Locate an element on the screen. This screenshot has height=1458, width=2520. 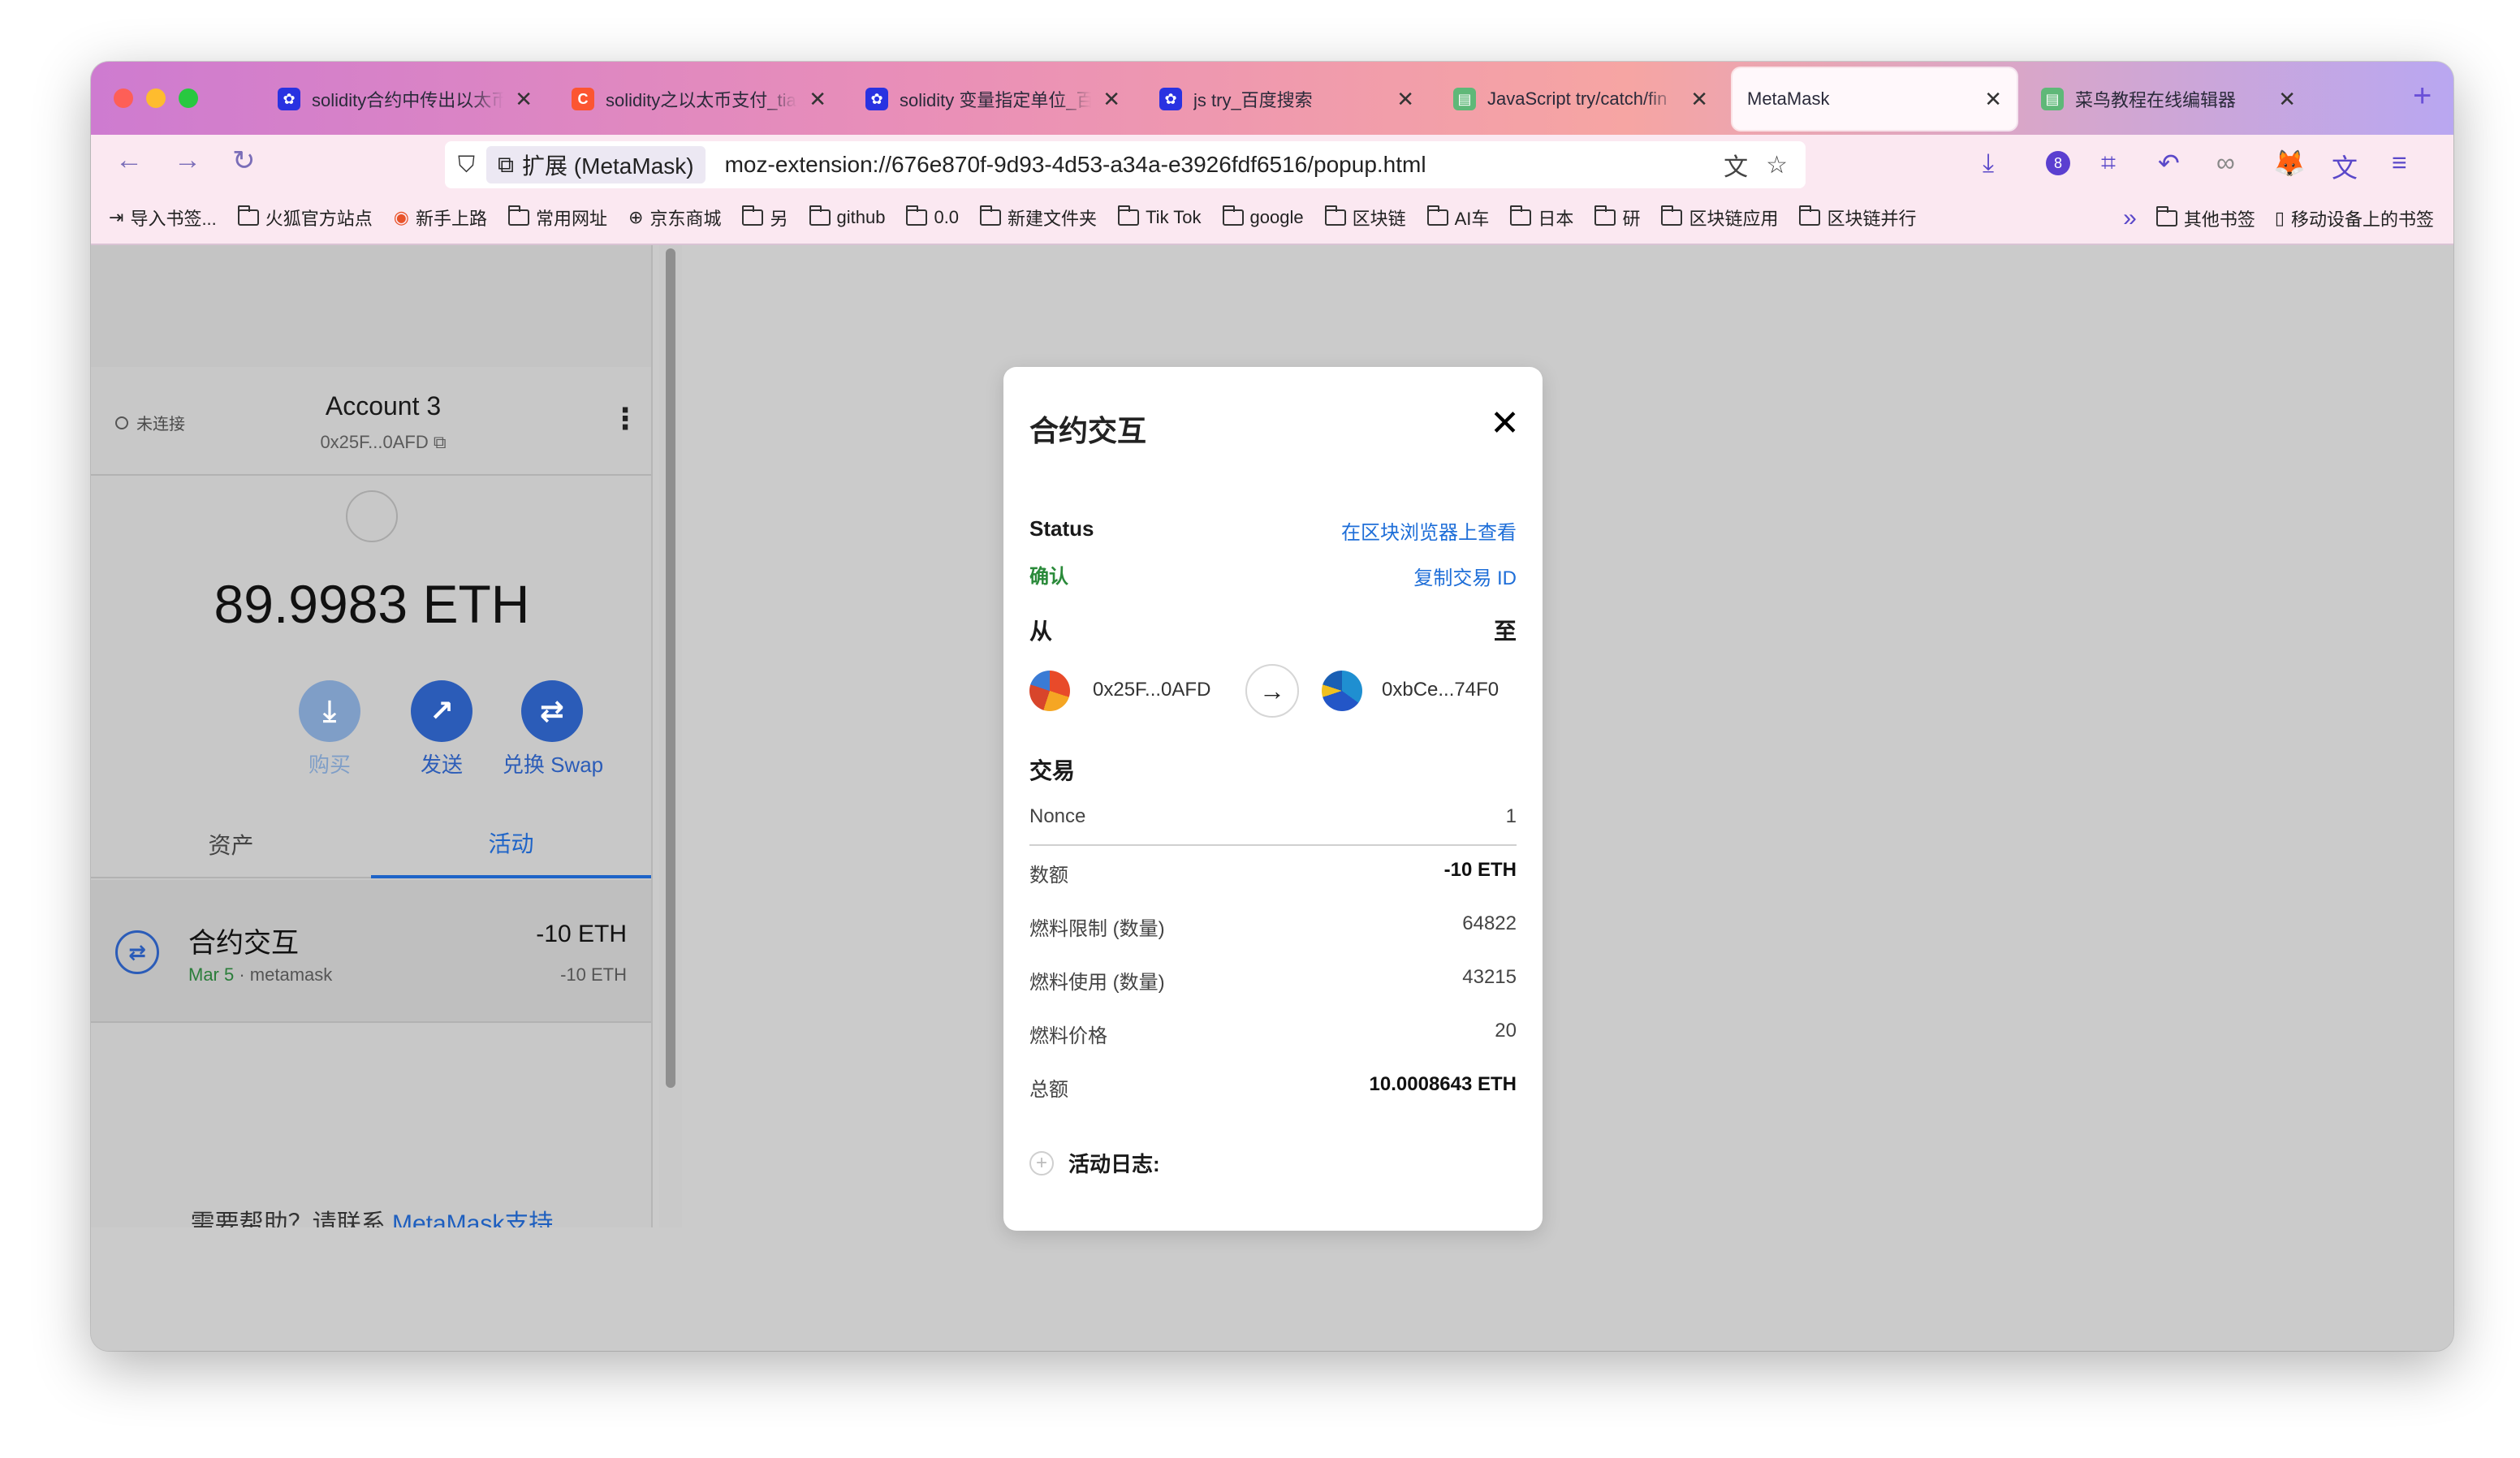
bookmark-google: google is located at coordinates (1263, 217).